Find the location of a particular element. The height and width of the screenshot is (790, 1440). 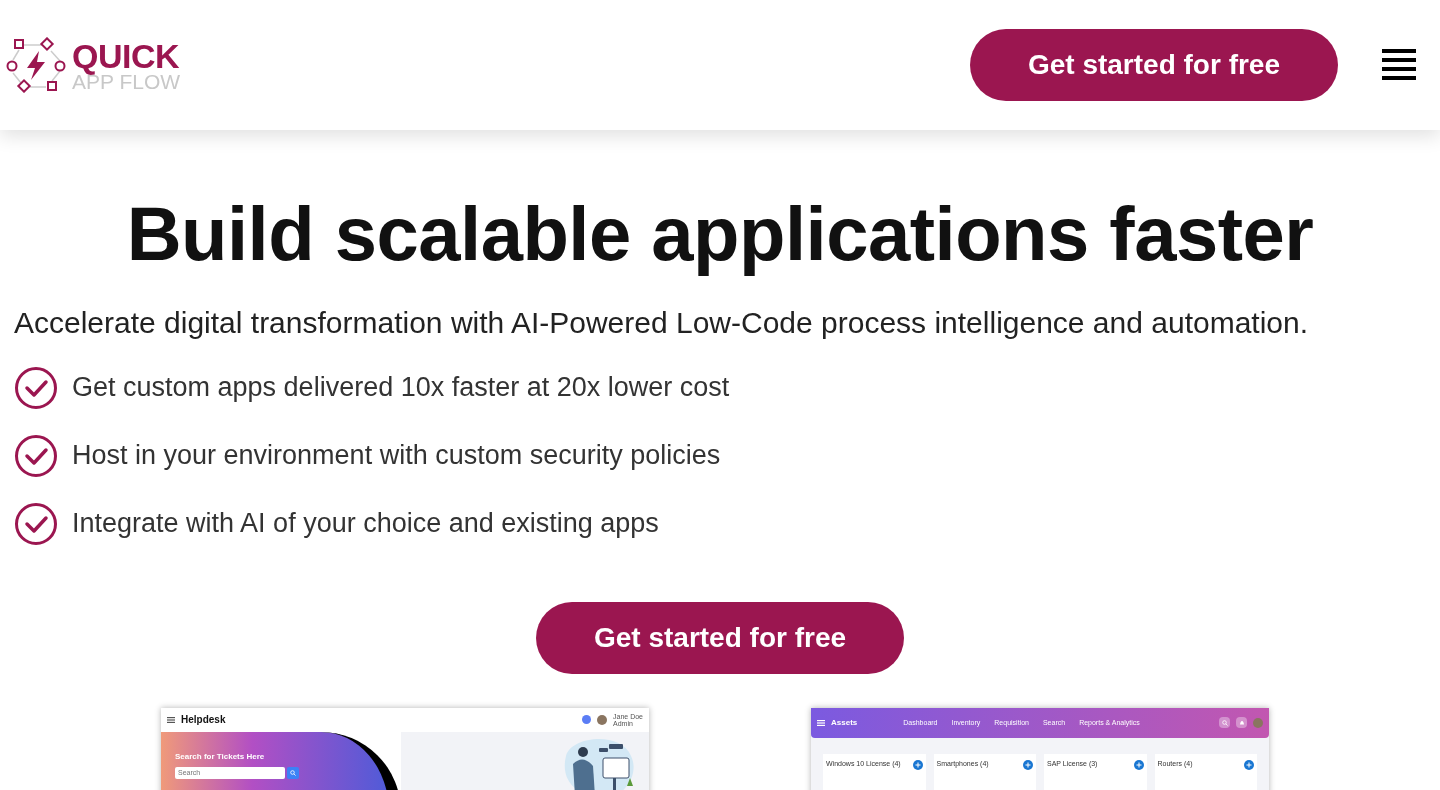

headline: Build scalable applications faster is located at coordinates (720, 234).